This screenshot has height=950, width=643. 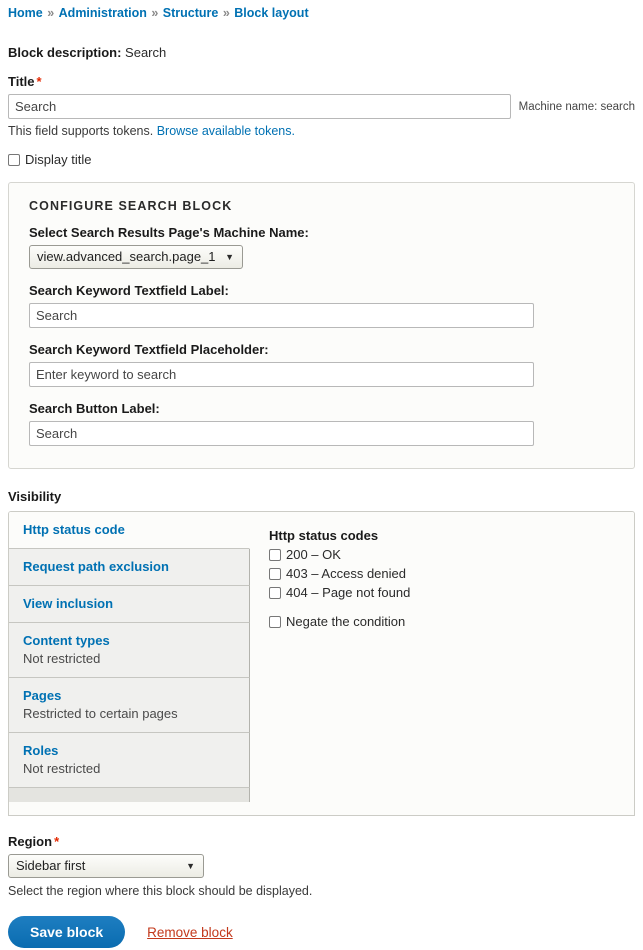 What do you see at coordinates (346, 573) in the screenshot?
I see `http-status-403-label: 403 – Access denied` at bounding box center [346, 573].